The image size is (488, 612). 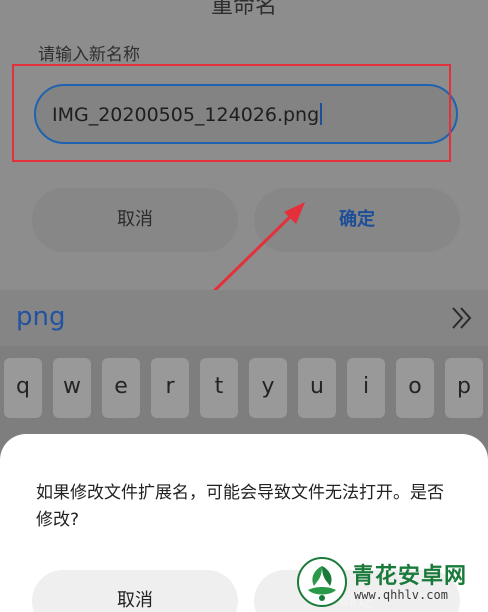 What do you see at coordinates (23, 388) in the screenshot?
I see `key-q: q` at bounding box center [23, 388].